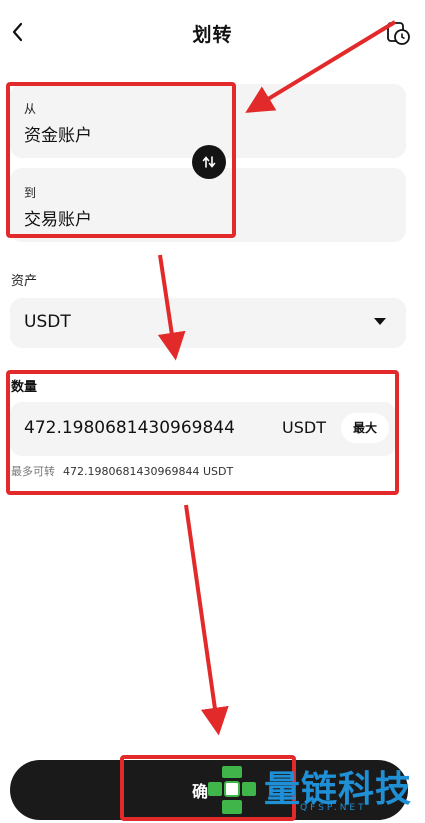  I want to click on arrow-to-quantity, so click(171, 307).